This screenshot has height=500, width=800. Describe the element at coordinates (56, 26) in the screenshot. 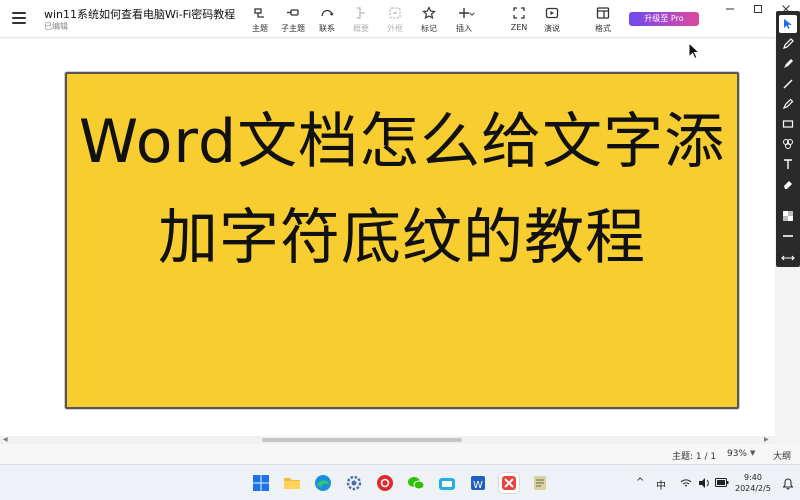

I see `document-status: 已编辑` at that location.